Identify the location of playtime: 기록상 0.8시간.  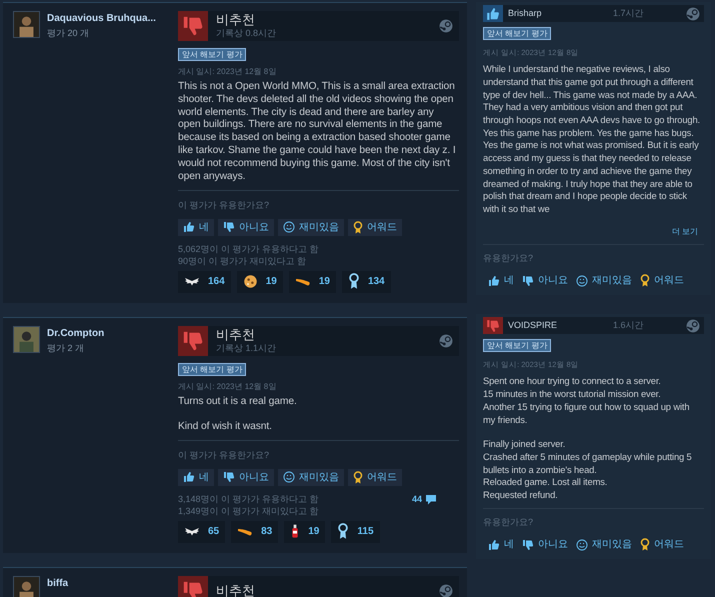
(247, 33).